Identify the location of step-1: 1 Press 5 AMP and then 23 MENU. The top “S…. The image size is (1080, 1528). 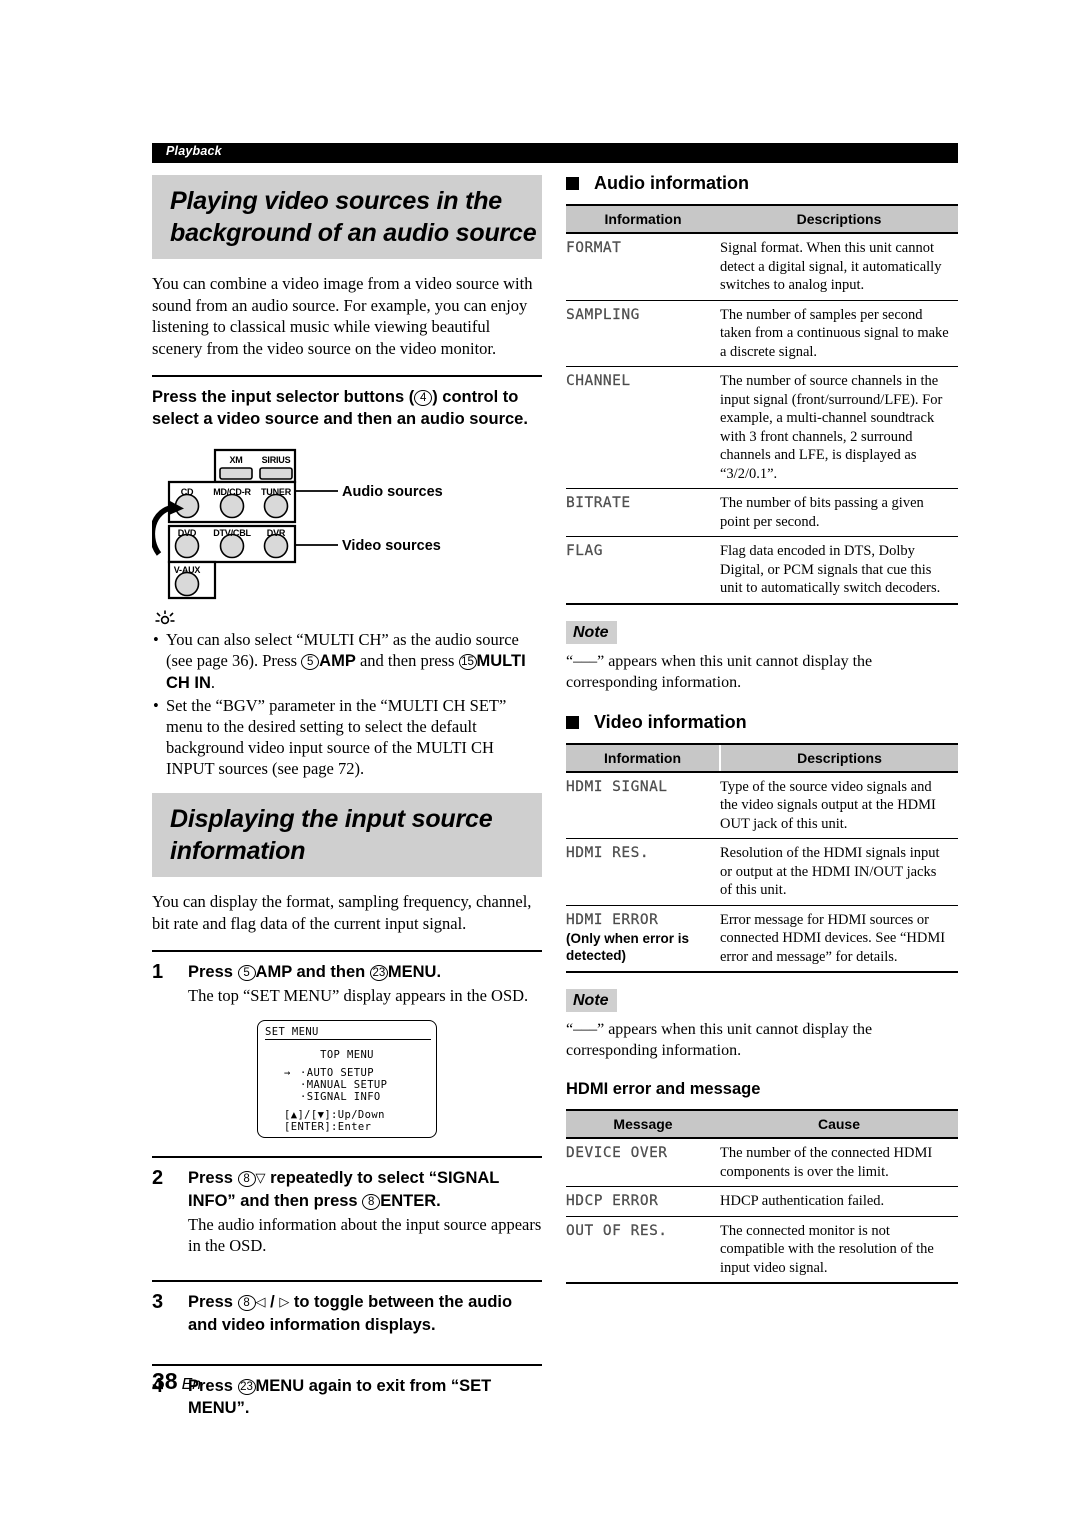
(347, 983).